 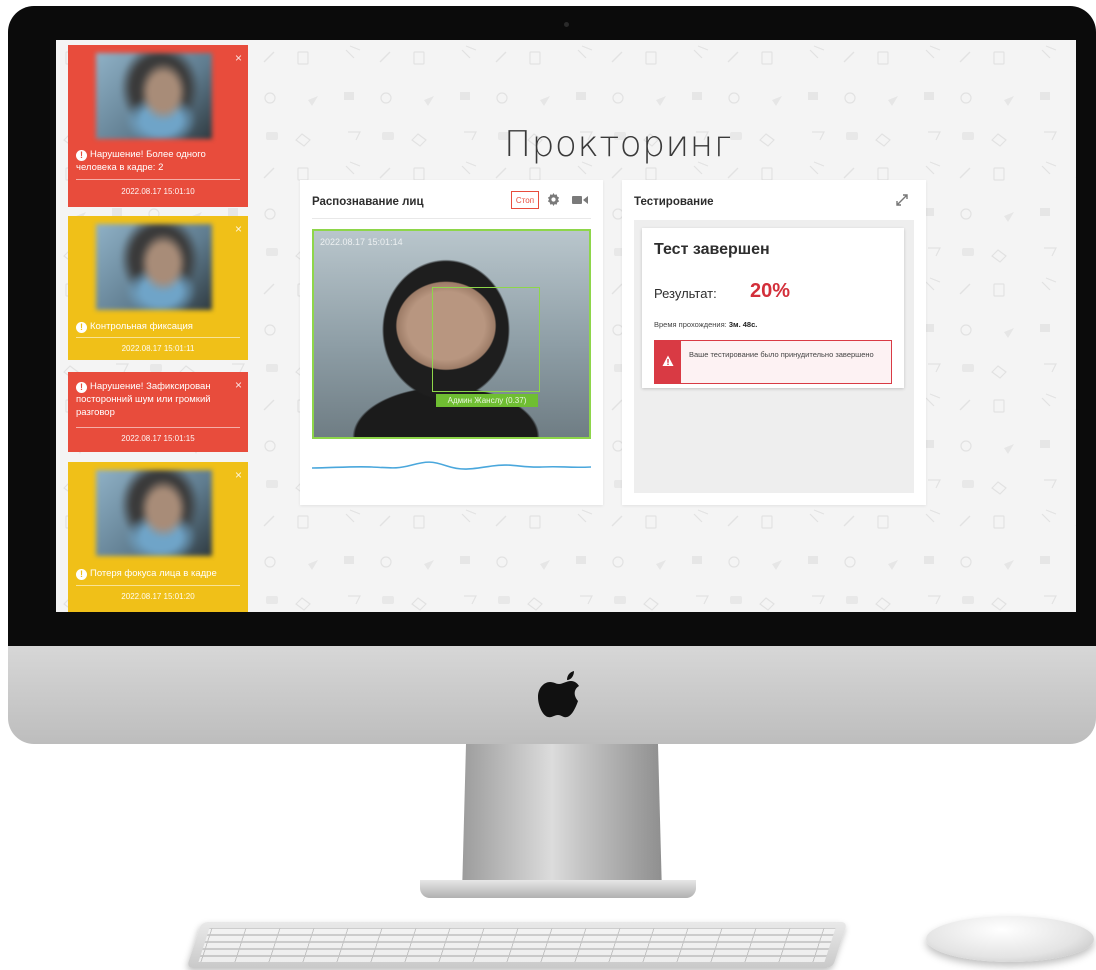 What do you see at coordinates (712, 249) in the screenshot?
I see `result-card-title: Тест завершен` at bounding box center [712, 249].